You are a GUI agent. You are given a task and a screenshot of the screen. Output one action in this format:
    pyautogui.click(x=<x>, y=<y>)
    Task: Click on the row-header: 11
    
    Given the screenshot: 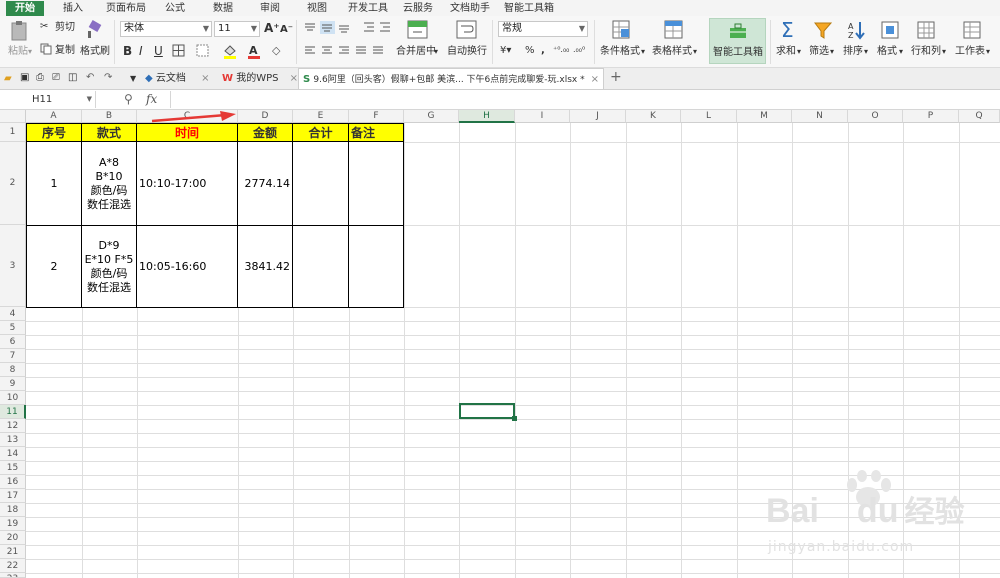 What is the action you would take?
    pyautogui.click(x=13, y=412)
    